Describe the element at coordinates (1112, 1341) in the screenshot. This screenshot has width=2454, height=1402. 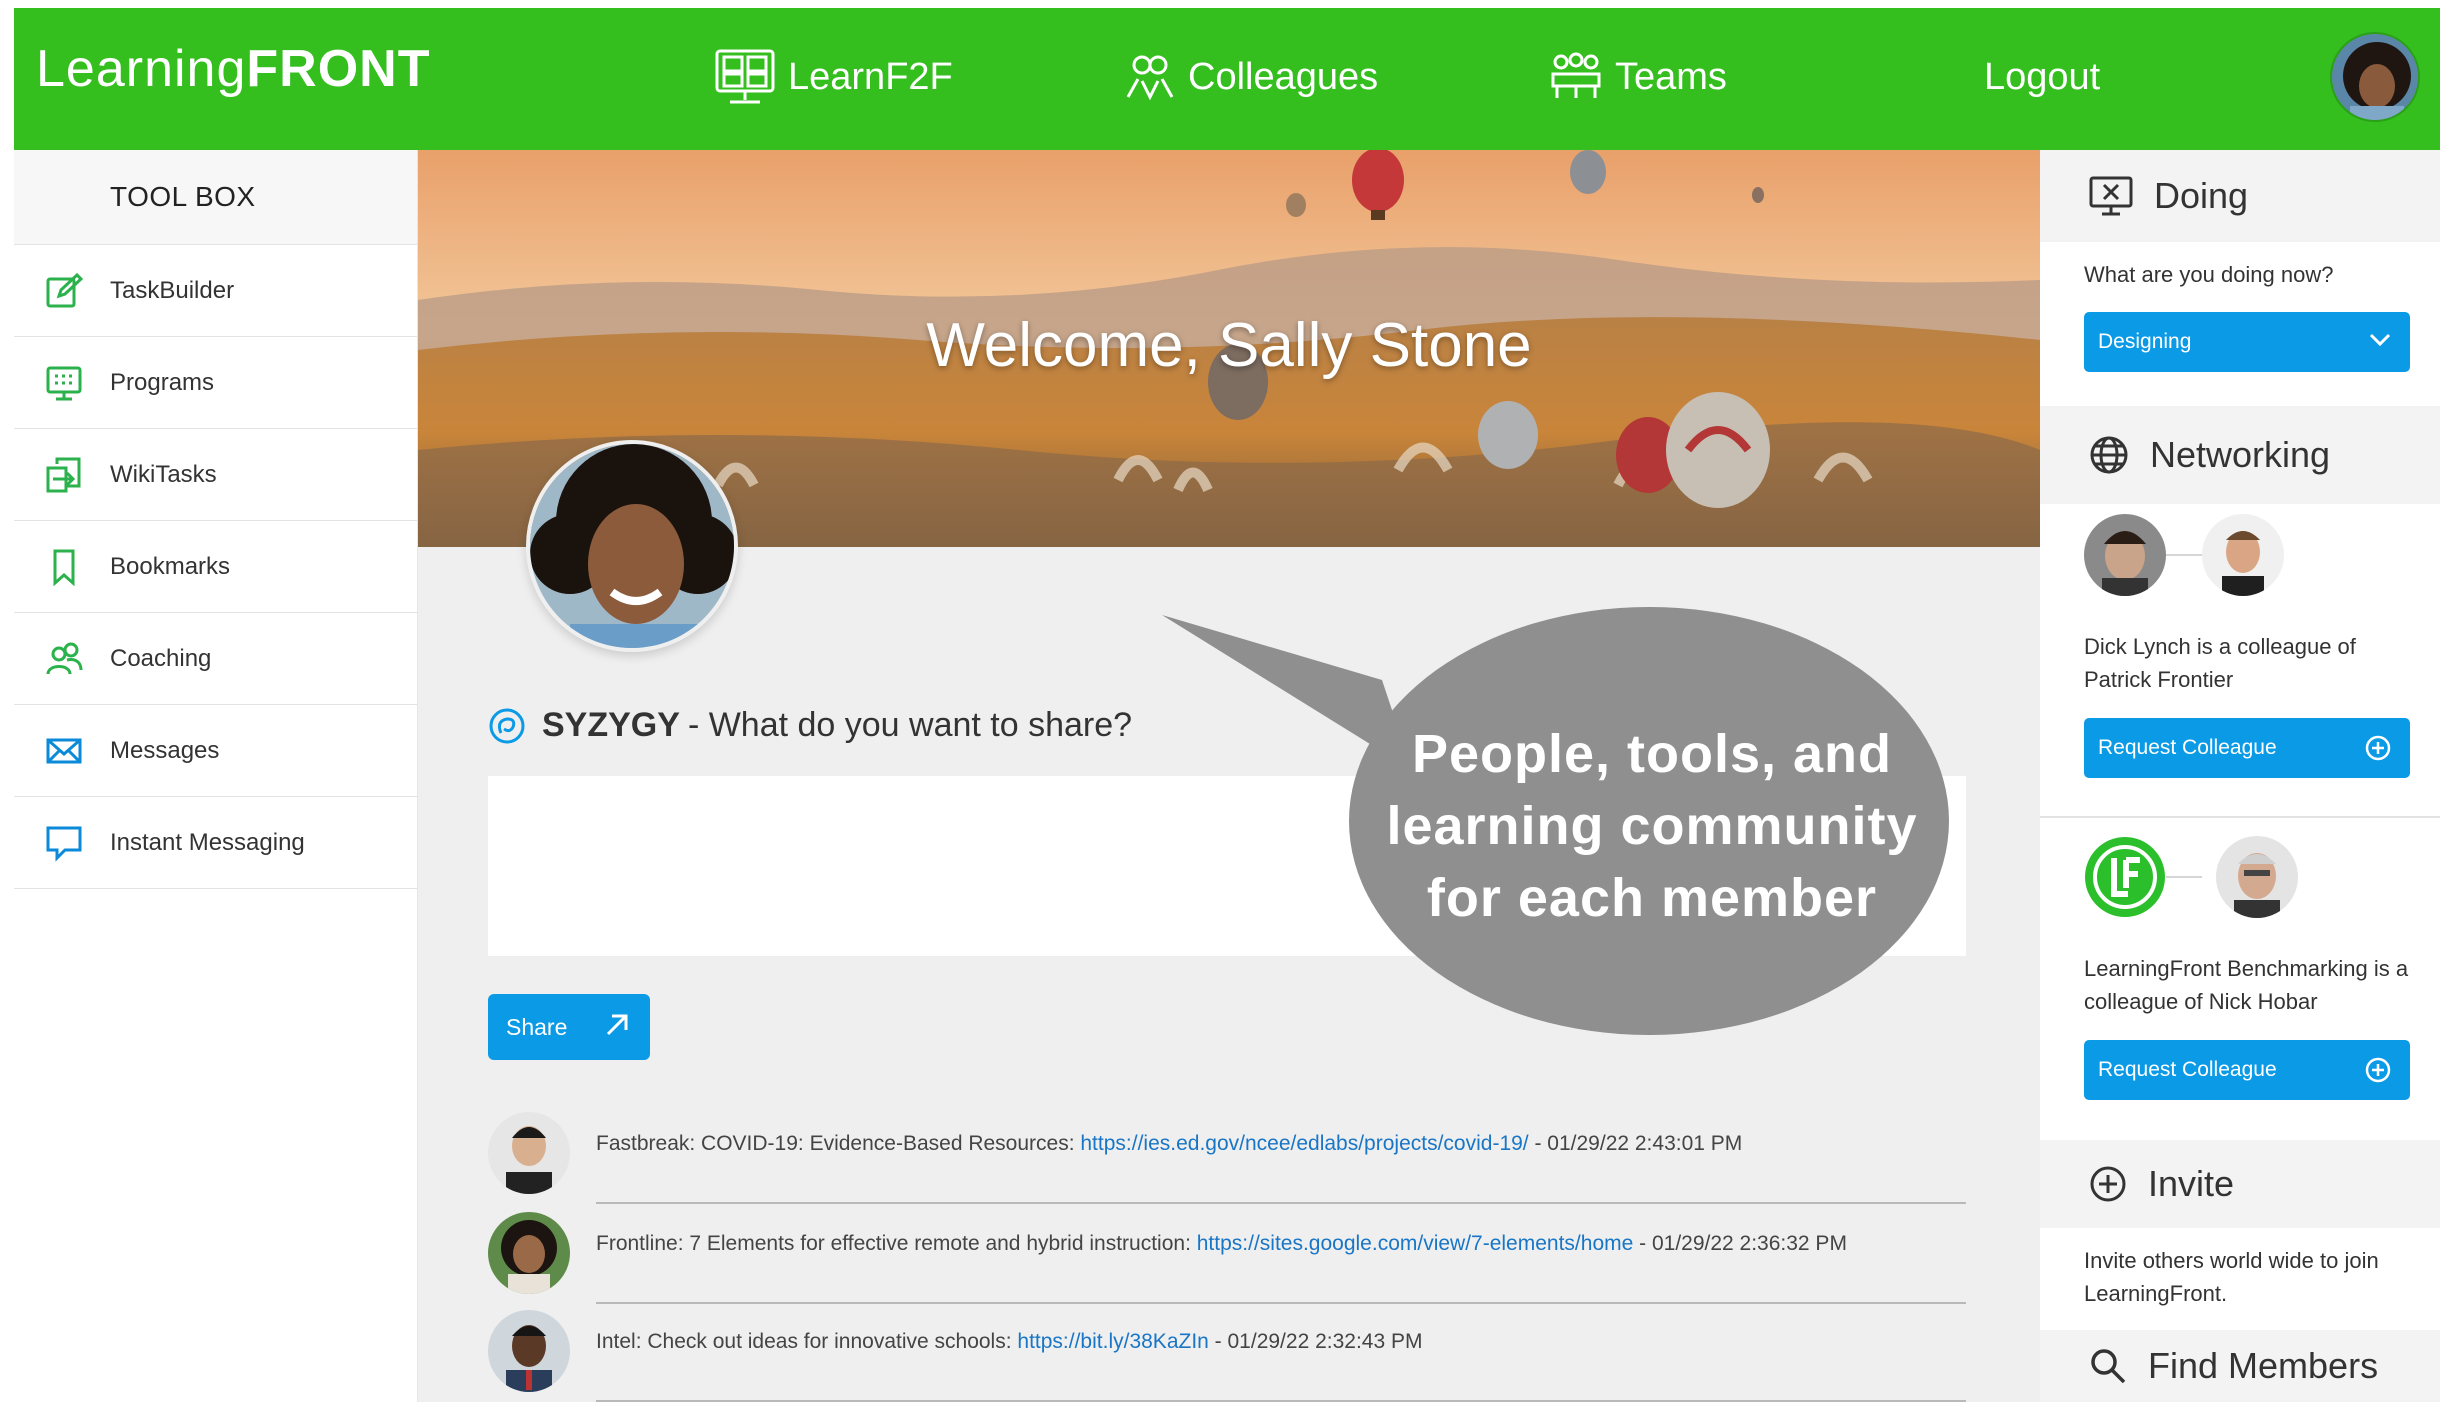
I see `feed-link: https://bit.ly/38KaZIn` at that location.